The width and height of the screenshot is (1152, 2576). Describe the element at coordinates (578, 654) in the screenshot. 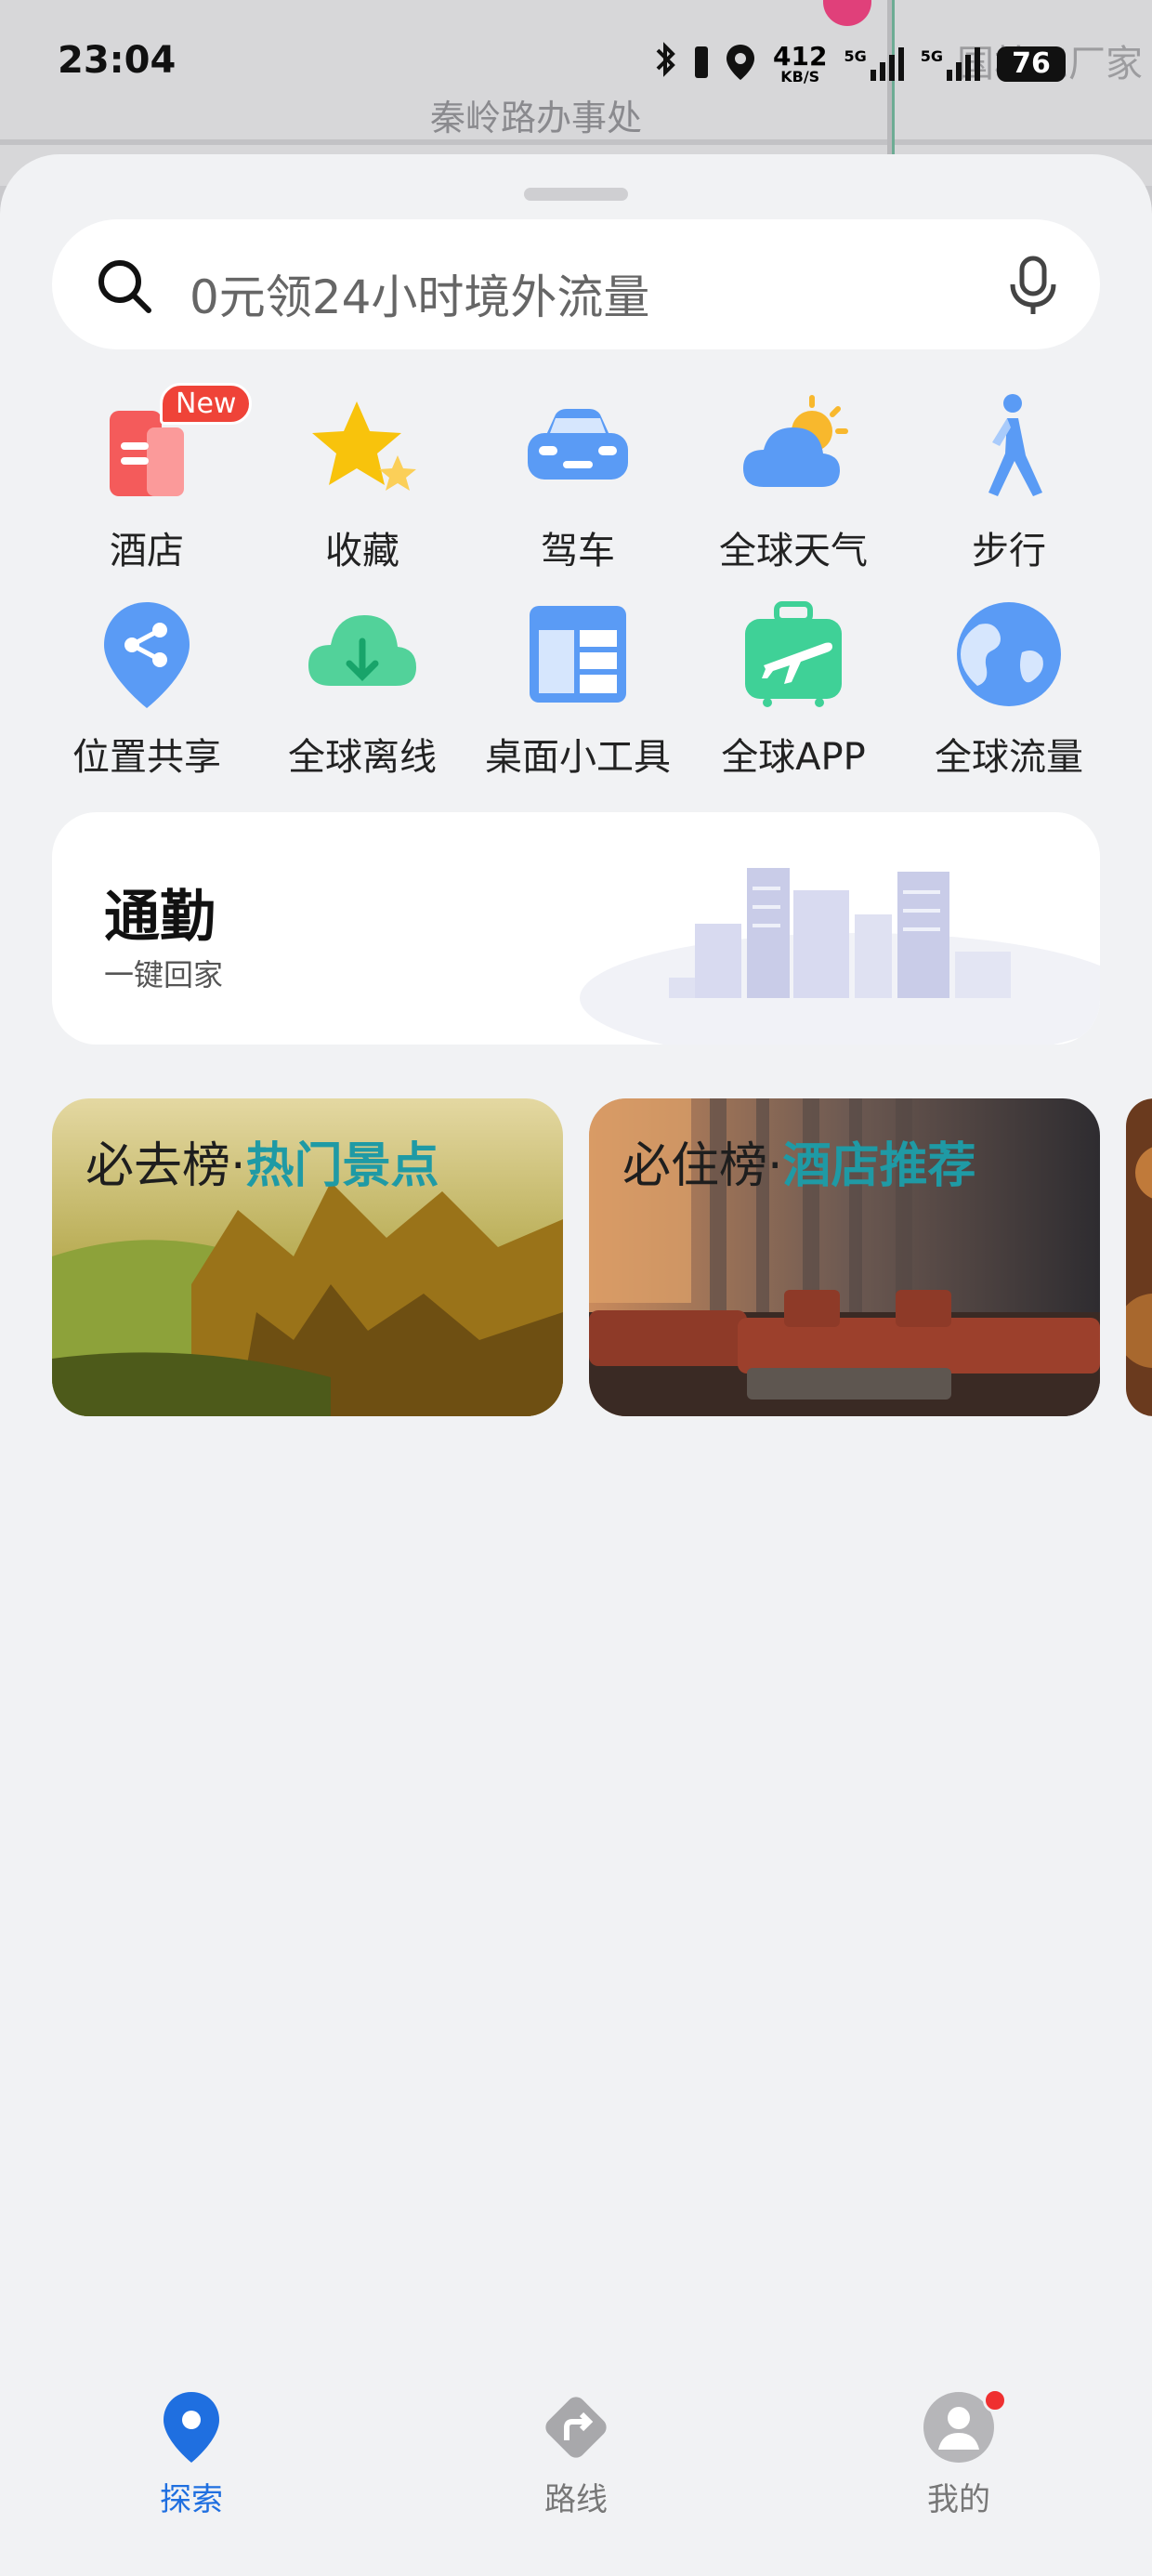

I see `widget-icon` at that location.